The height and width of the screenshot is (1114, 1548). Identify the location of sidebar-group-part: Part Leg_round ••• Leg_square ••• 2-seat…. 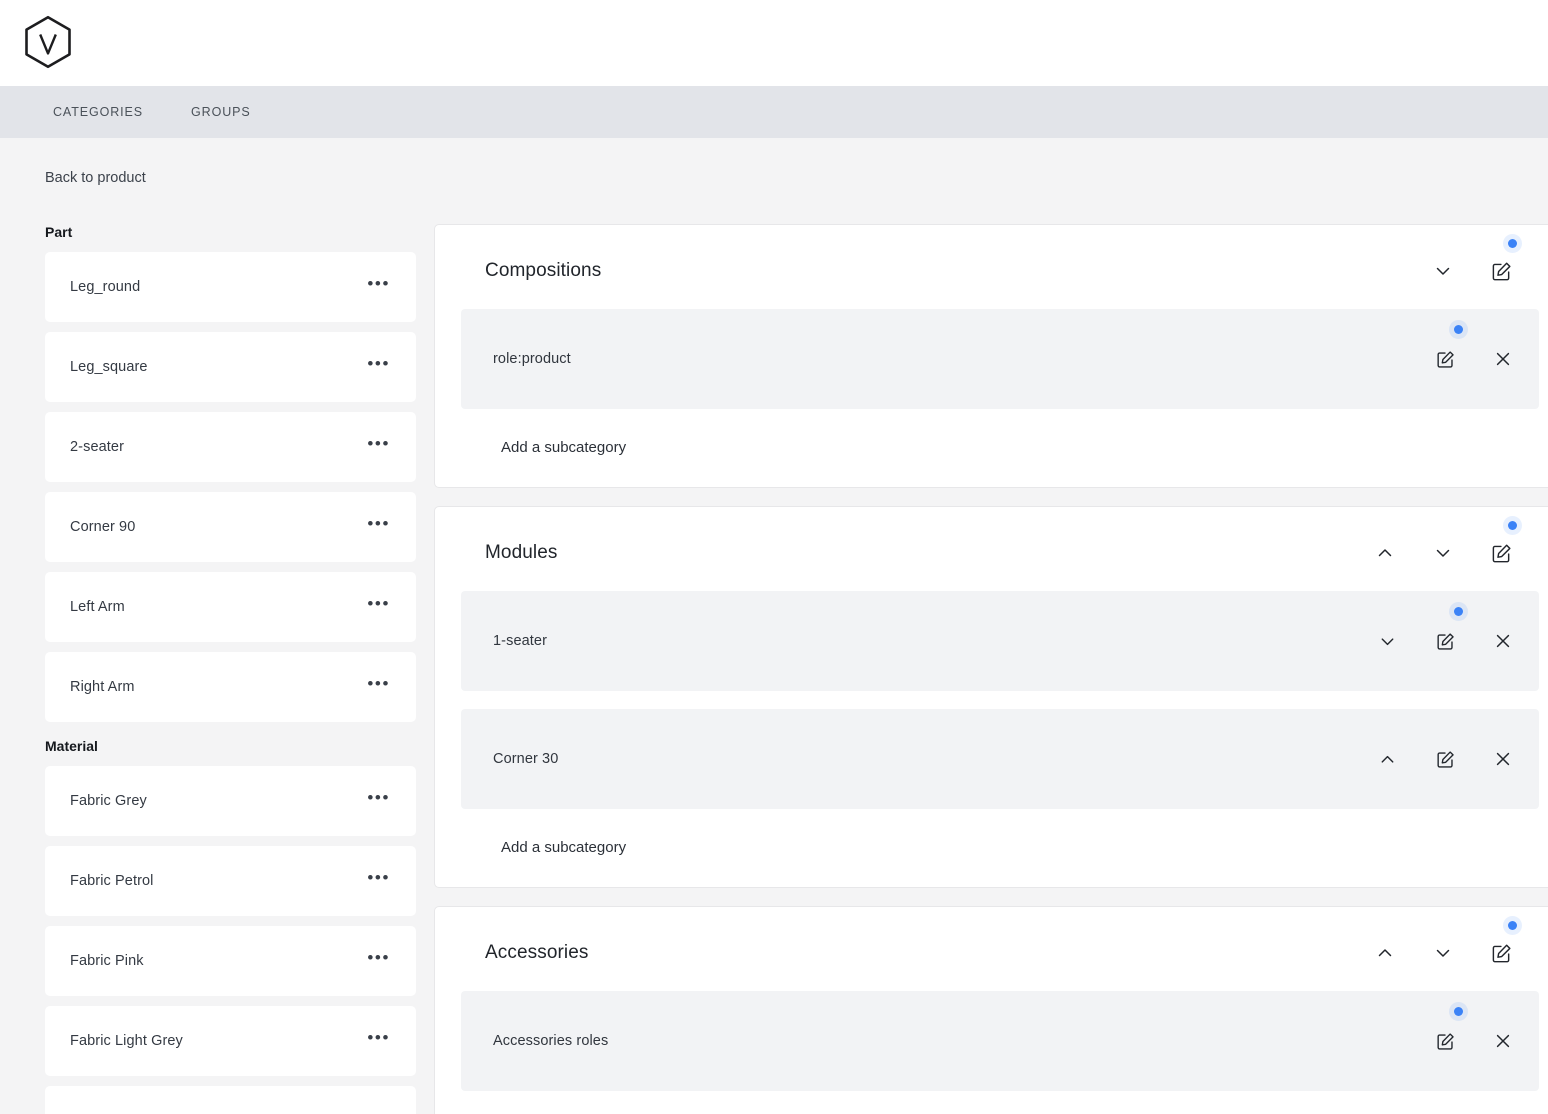
(230, 473).